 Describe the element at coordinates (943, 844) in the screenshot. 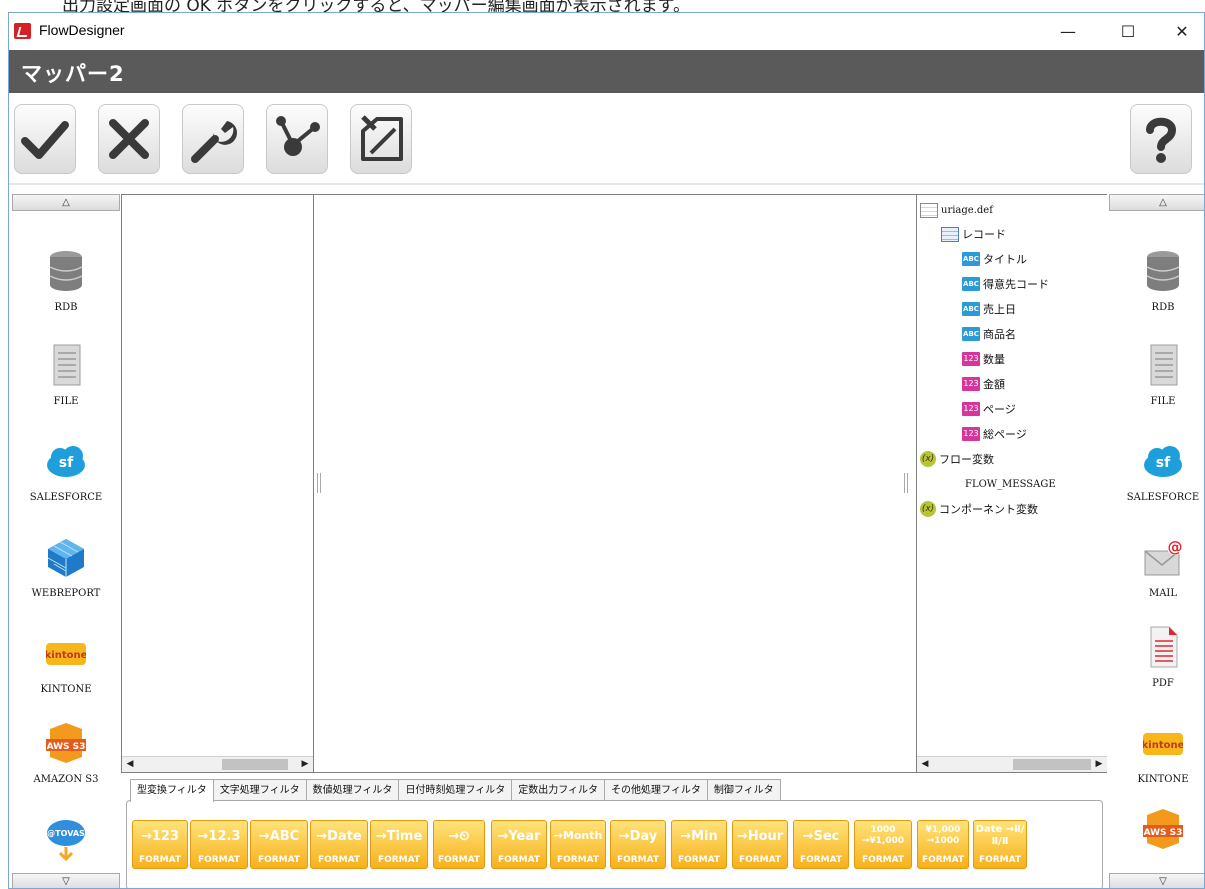

I see `filter-from-currency: ¥1,000 →1000 FORMAT` at that location.